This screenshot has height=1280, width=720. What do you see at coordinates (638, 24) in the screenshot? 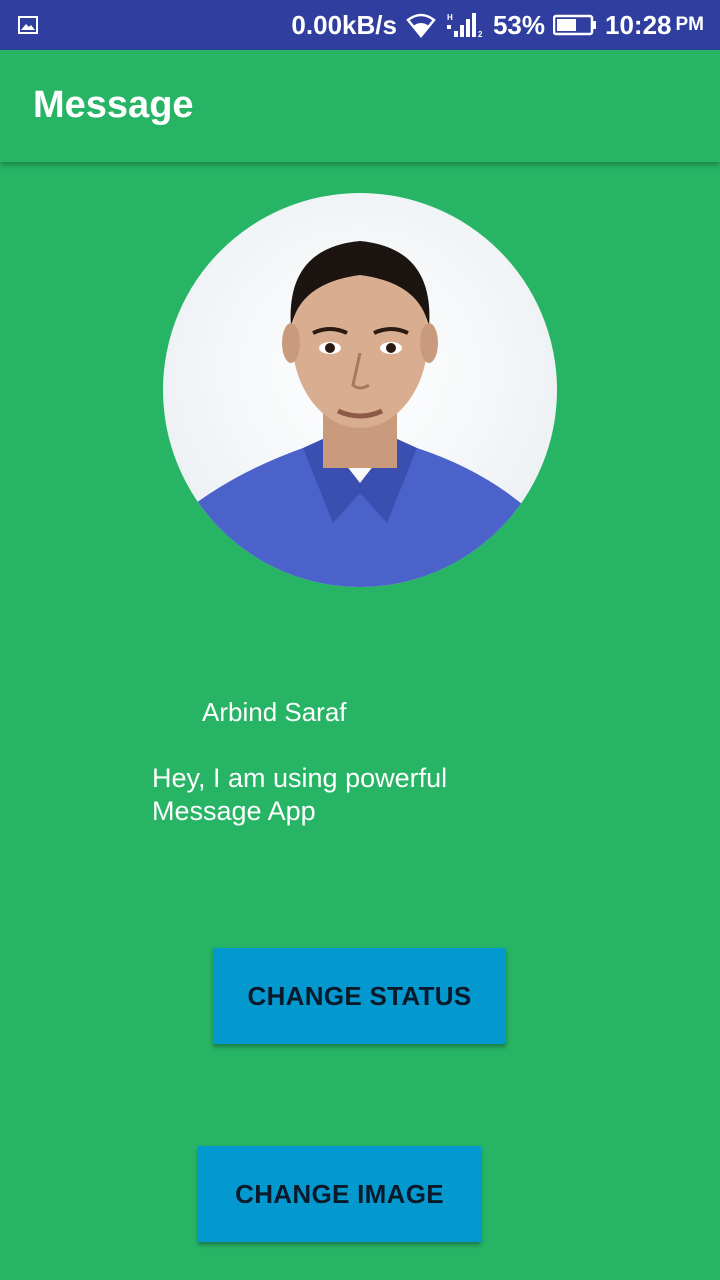
I see `clock-time: 10:28` at bounding box center [638, 24].